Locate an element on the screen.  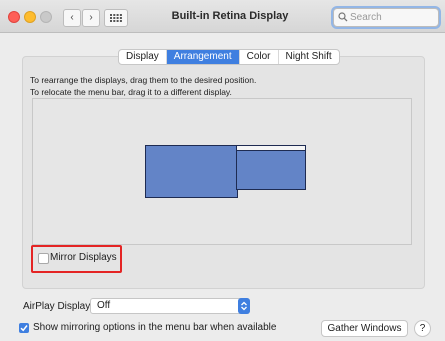
display-secondary is located at coordinates (271, 167).